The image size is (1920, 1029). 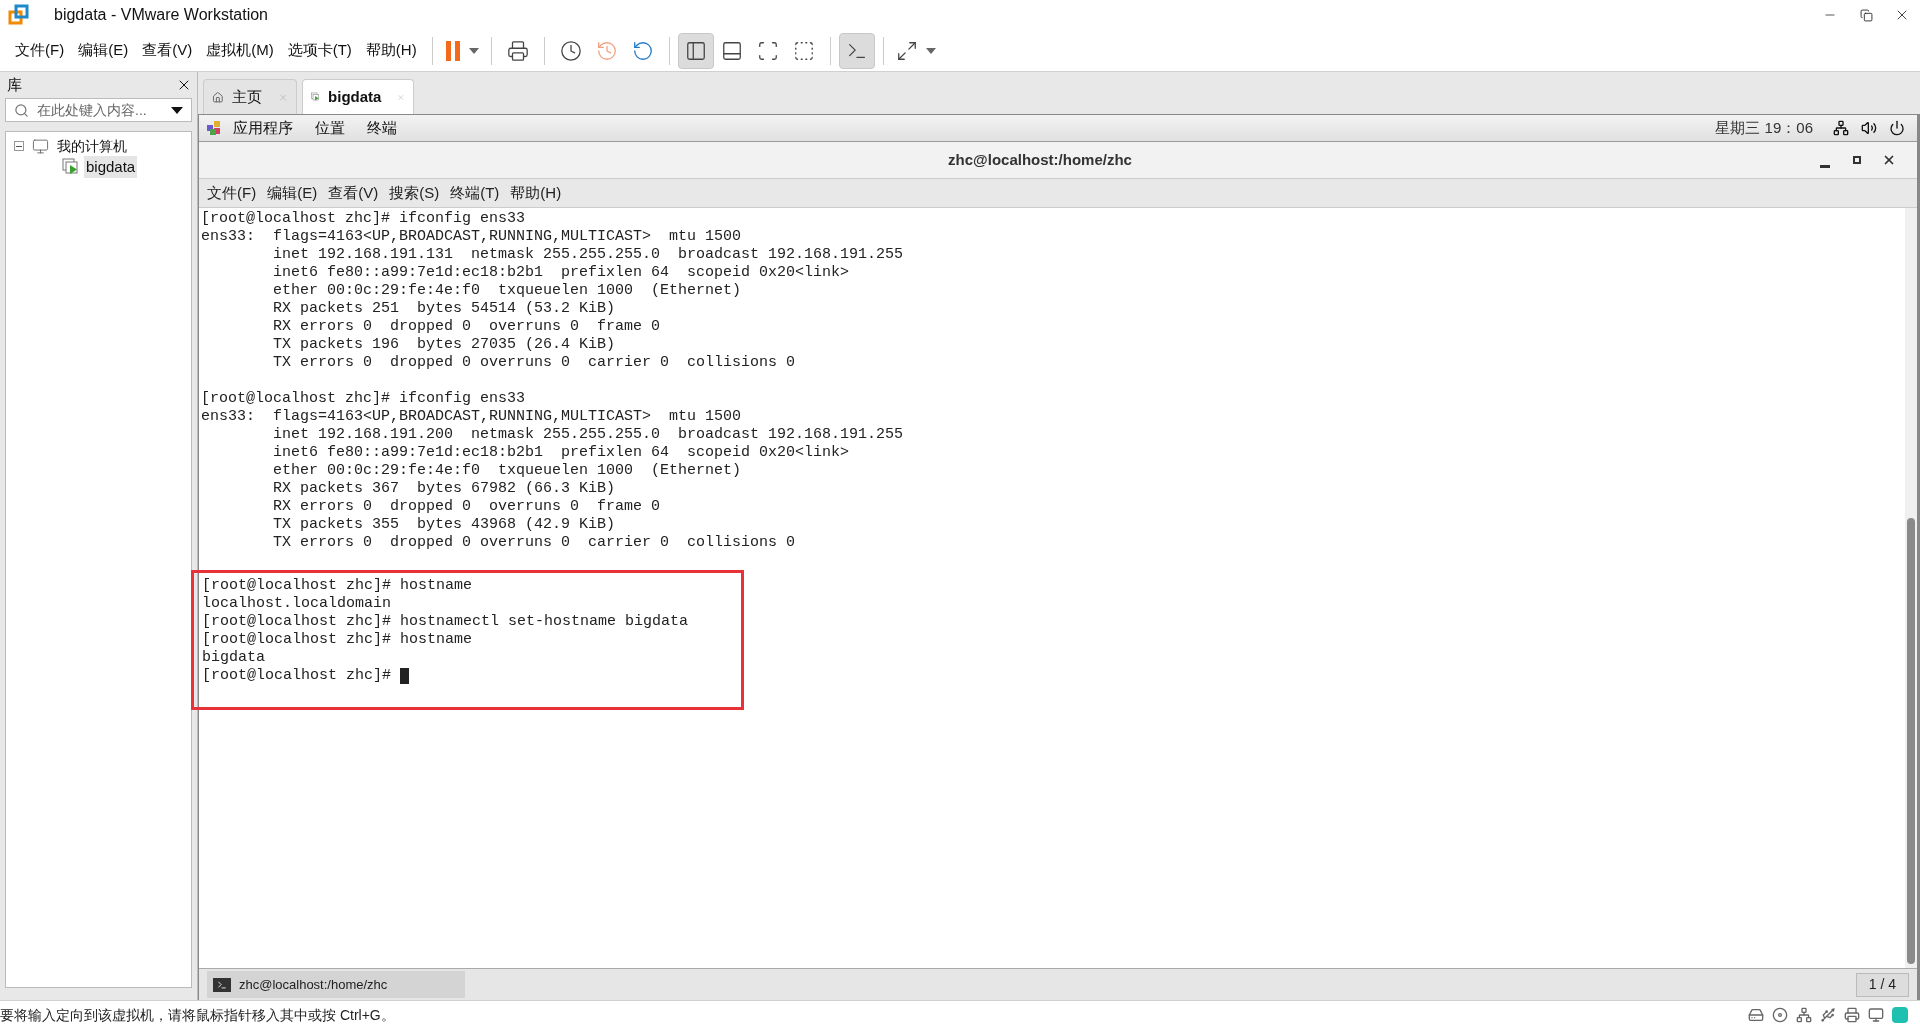 What do you see at coordinates (382, 128) in the screenshot?
I see `guest-menu-item: 终端` at bounding box center [382, 128].